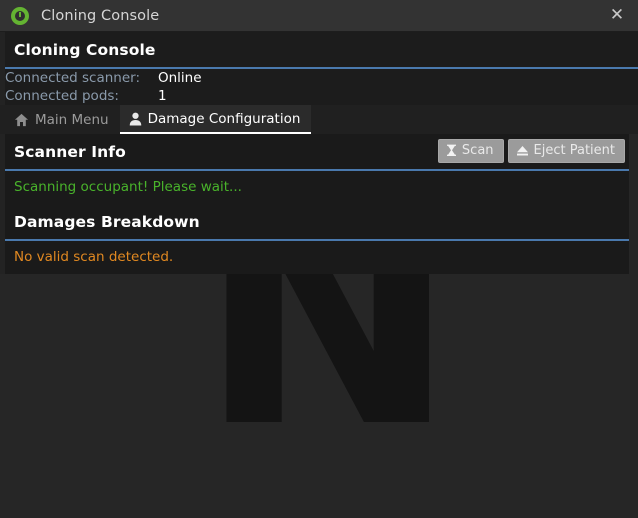 The width and height of the screenshot is (638, 518). Describe the element at coordinates (20, 15) in the screenshot. I see `cloning-eye-icon` at that location.